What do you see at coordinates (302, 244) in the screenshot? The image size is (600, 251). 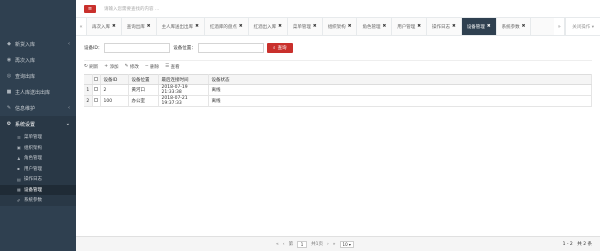 I see `page-number-input: 1` at bounding box center [302, 244].